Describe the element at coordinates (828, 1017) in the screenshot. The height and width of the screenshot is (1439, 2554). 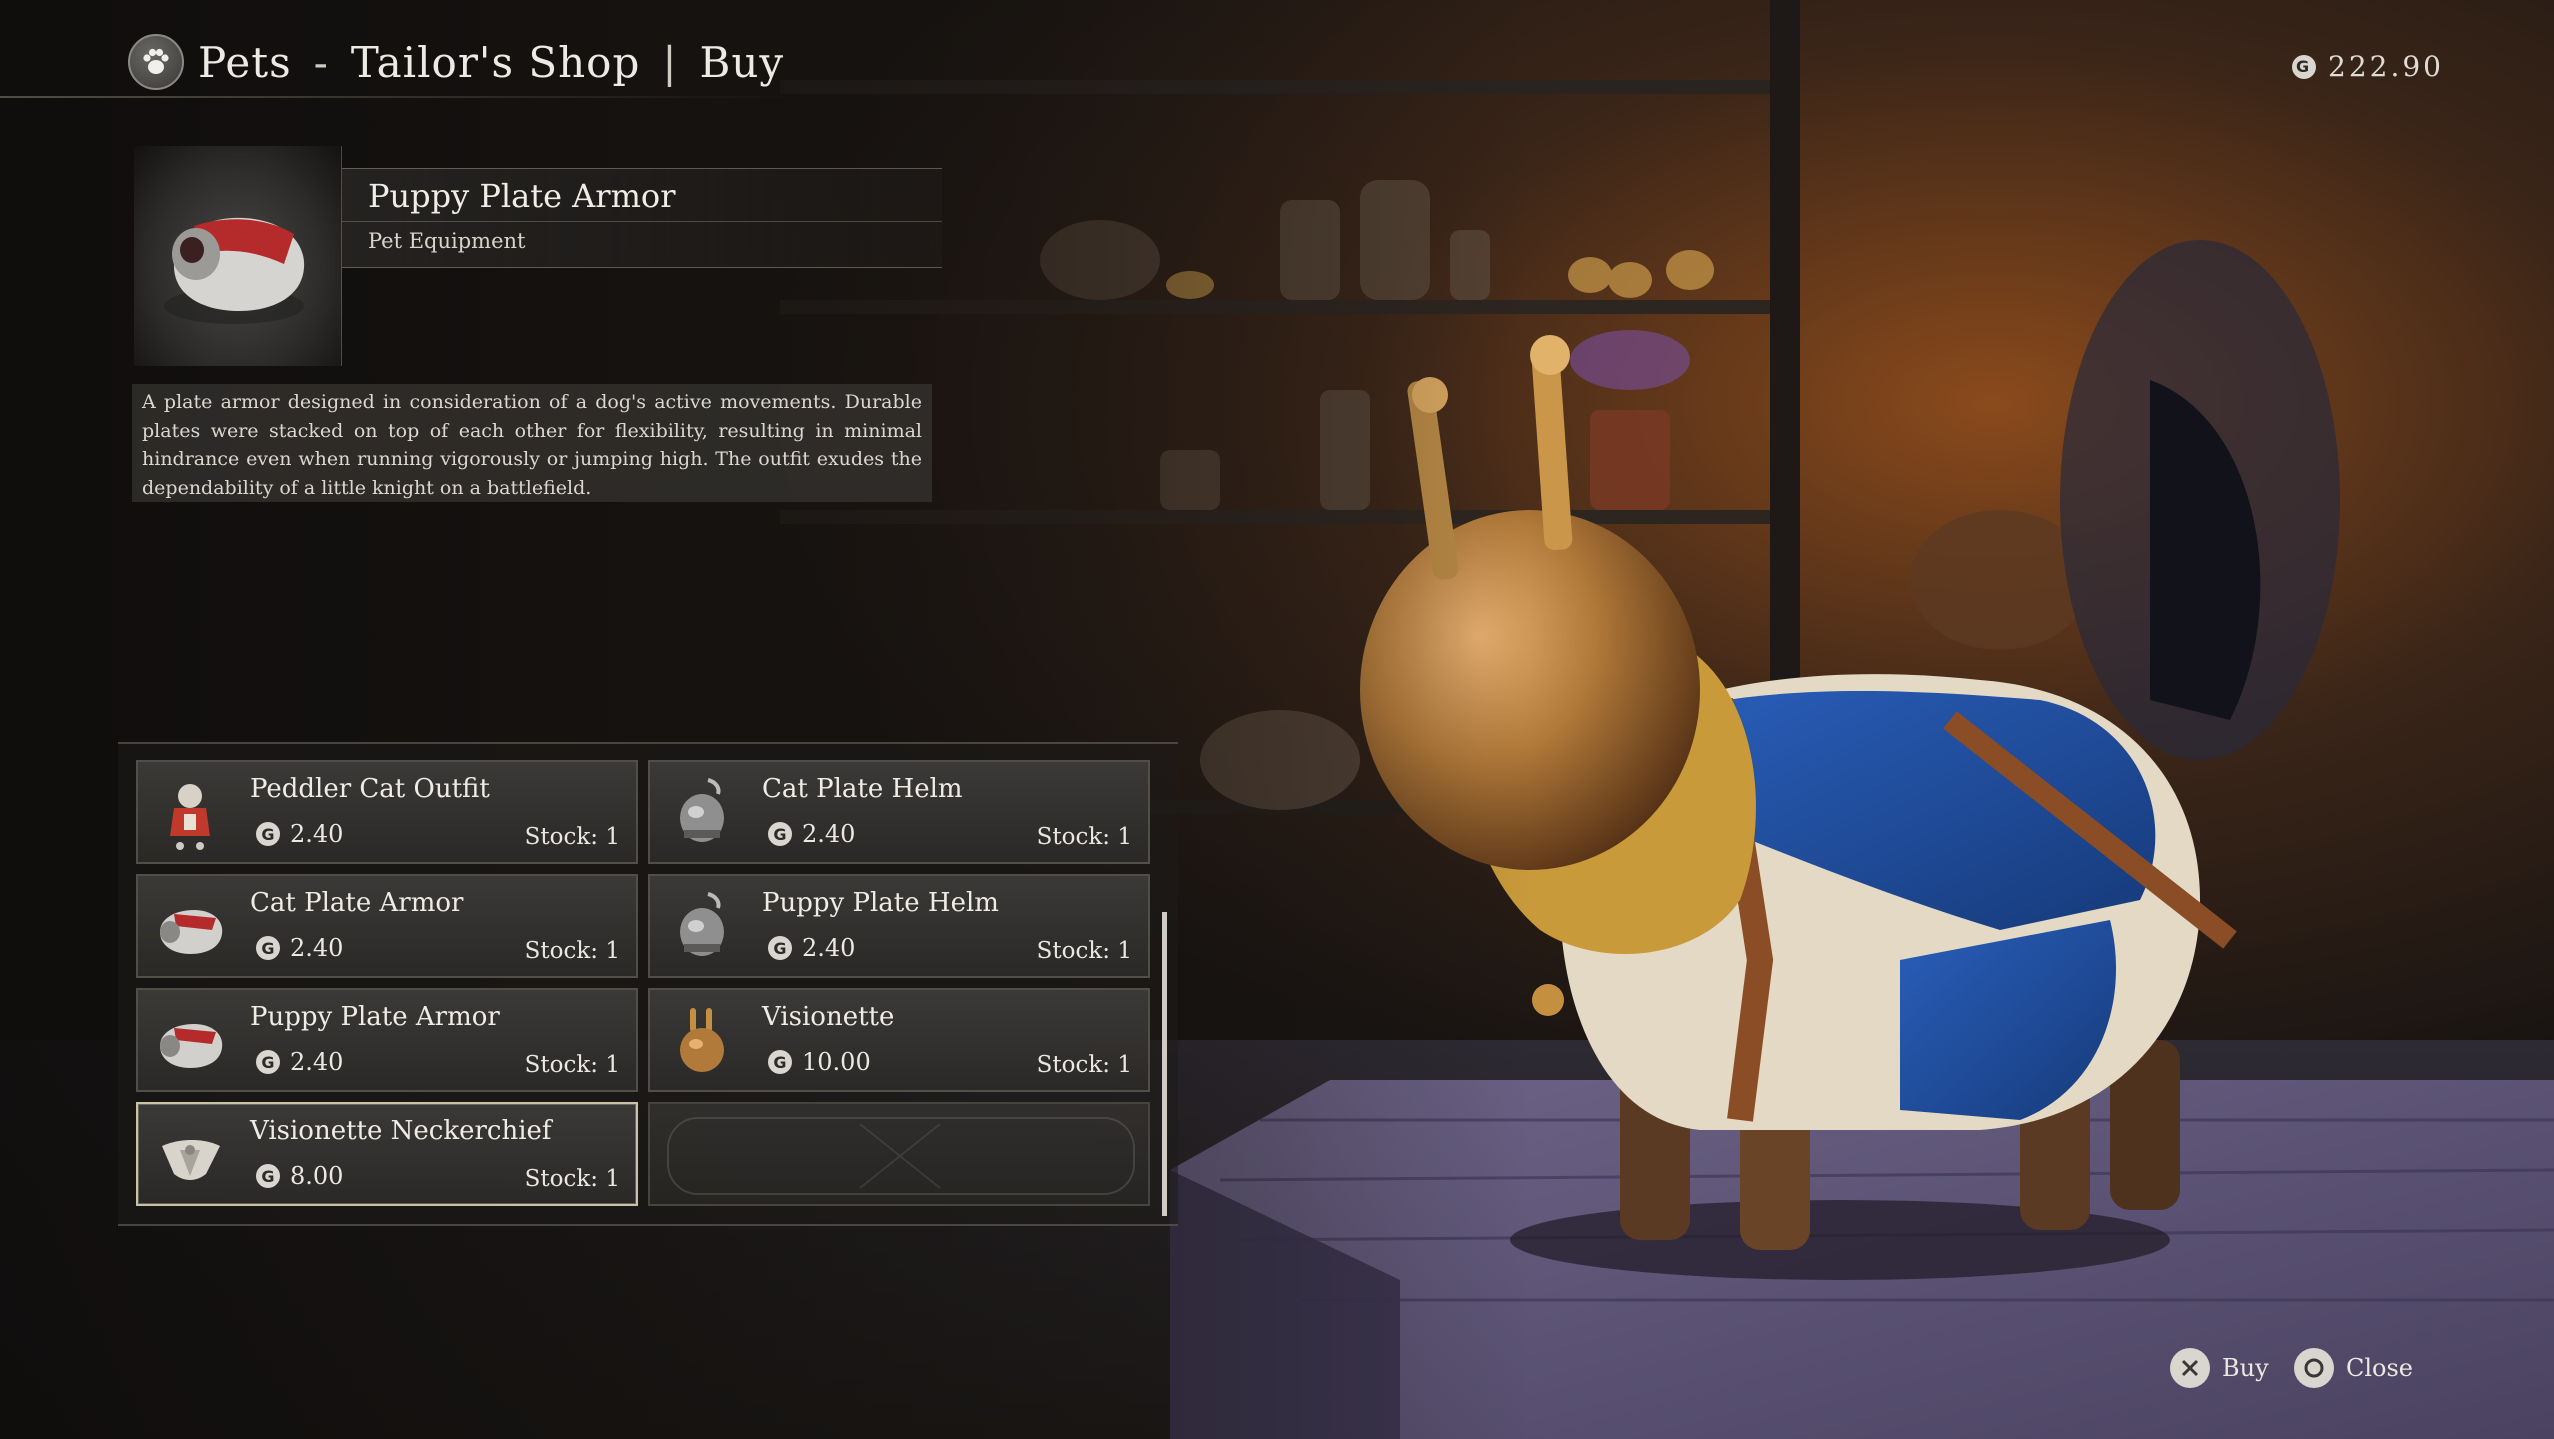
I see `item-name: Visionette` at that location.